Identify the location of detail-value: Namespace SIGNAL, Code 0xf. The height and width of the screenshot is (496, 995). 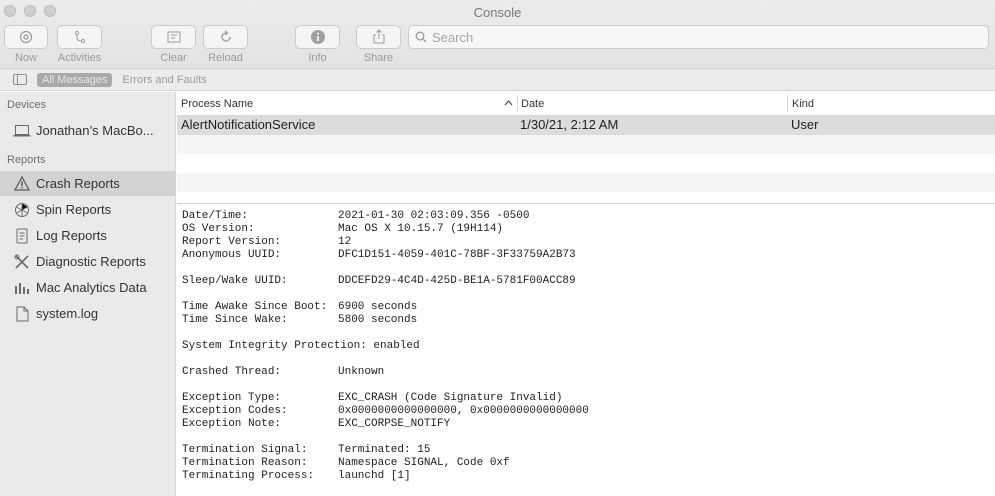
(424, 463).